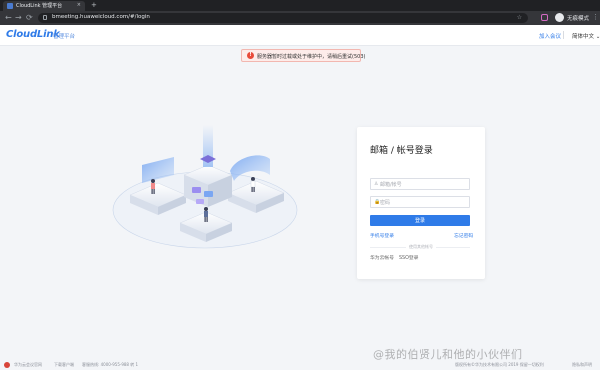 Image resolution: width=600 pixels, height=370 pixels. What do you see at coordinates (7, 365) in the screenshot?
I see `huawei-logo-icon` at bounding box center [7, 365].